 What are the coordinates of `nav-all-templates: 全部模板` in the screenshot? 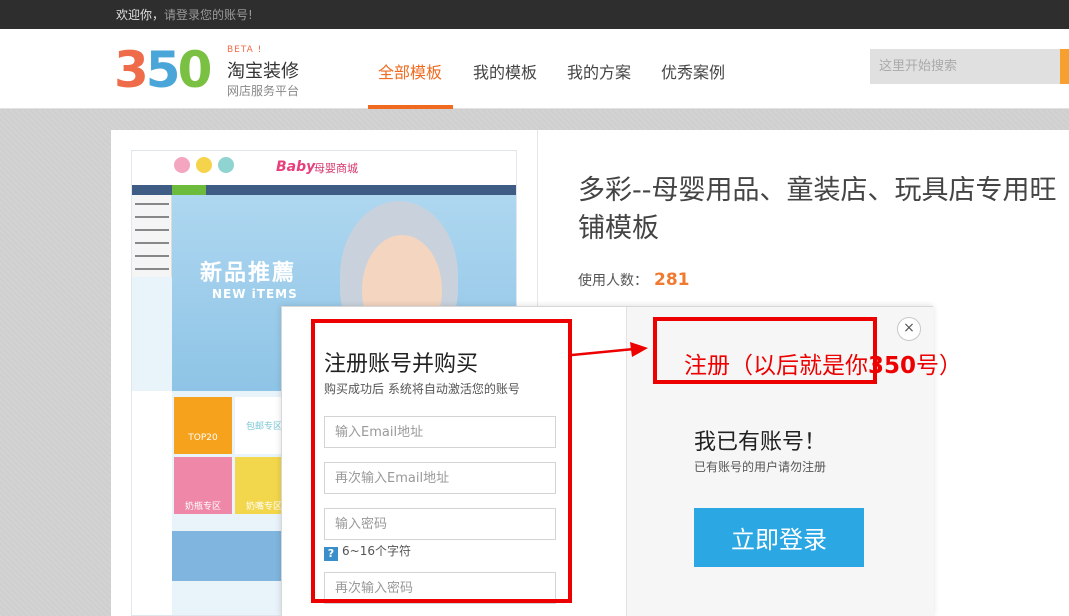 It's located at (410, 71).